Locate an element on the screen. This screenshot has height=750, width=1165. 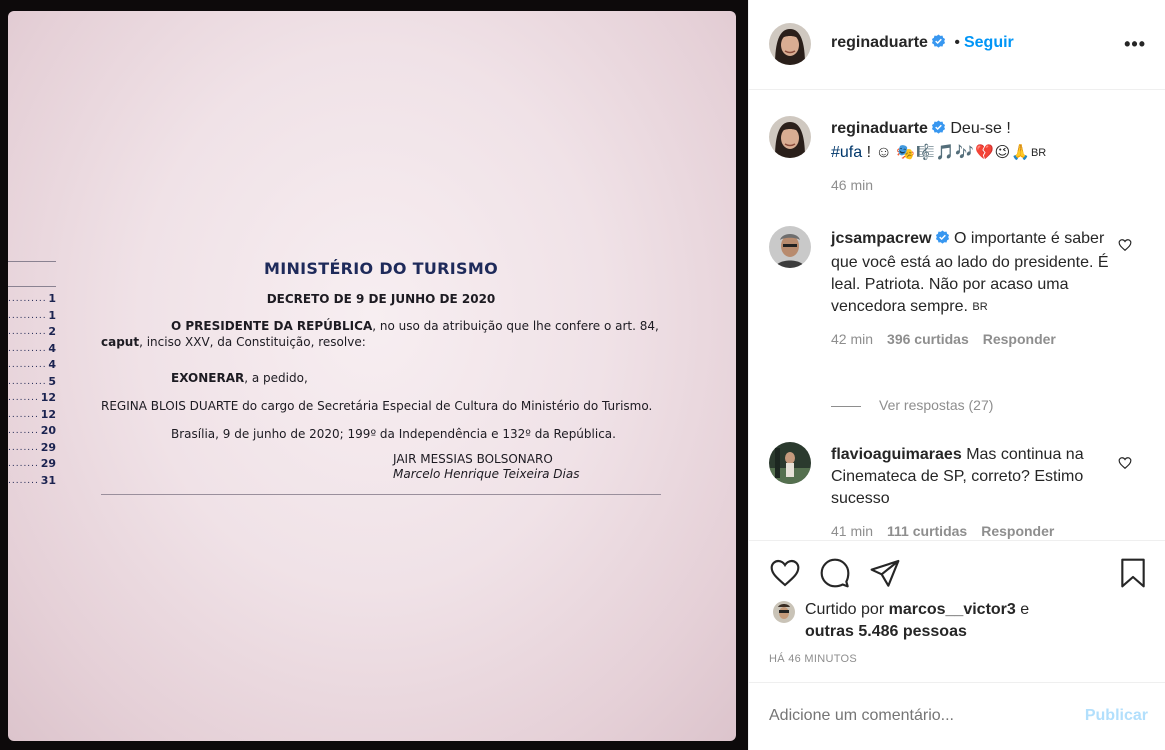
doc-para1-caput: caput is located at coordinates (120, 342).